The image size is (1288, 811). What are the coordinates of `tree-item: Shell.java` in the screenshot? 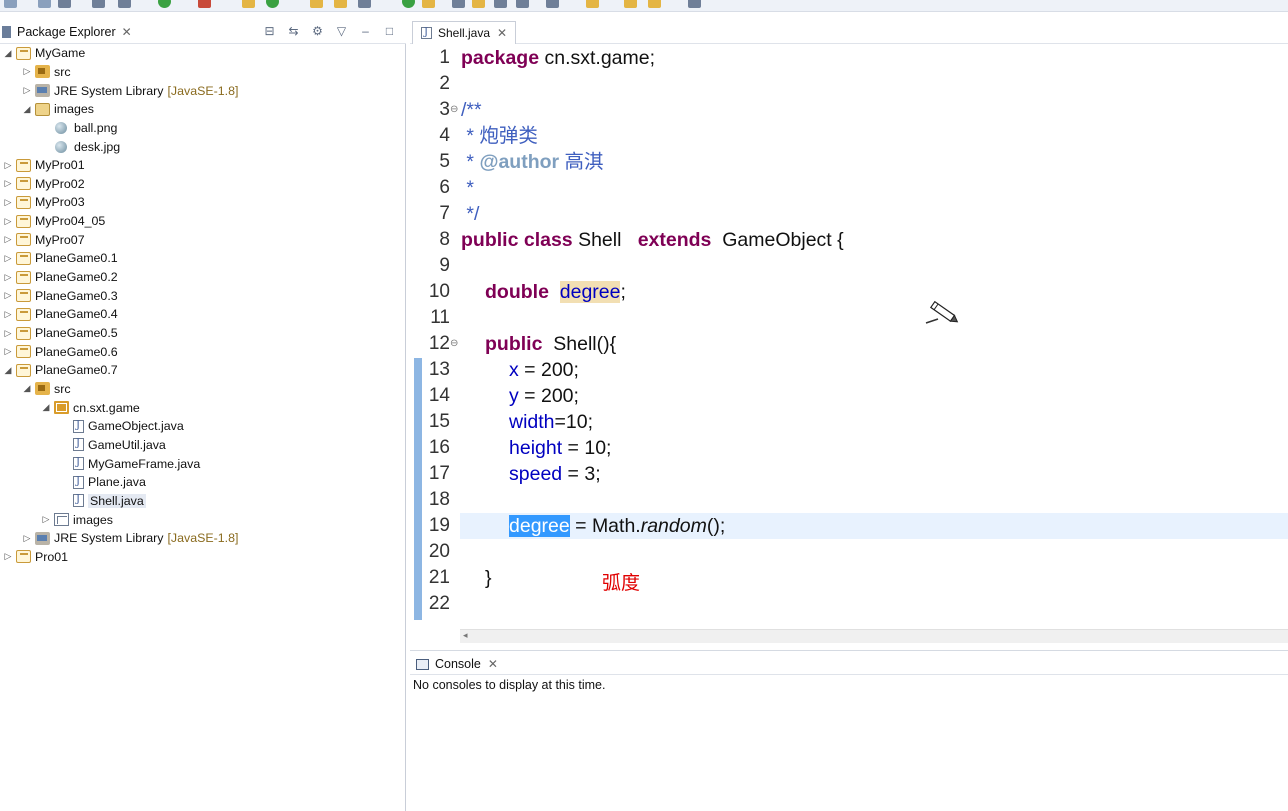 It's located at (103, 501).